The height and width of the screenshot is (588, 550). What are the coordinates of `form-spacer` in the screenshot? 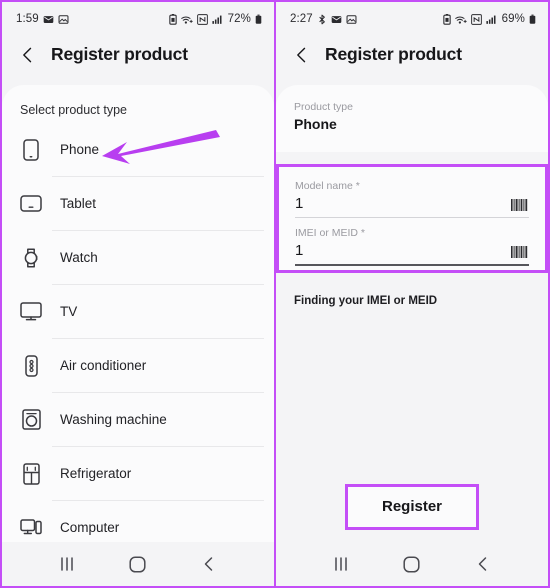 It's located at (412, 158).